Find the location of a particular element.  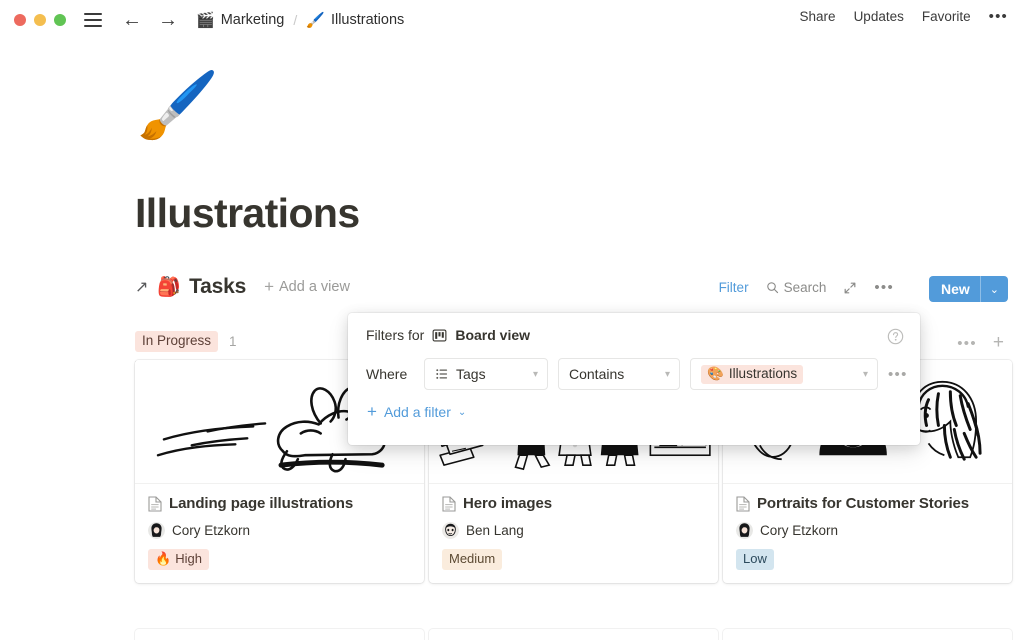

add-view-label: Add a view is located at coordinates (314, 287).